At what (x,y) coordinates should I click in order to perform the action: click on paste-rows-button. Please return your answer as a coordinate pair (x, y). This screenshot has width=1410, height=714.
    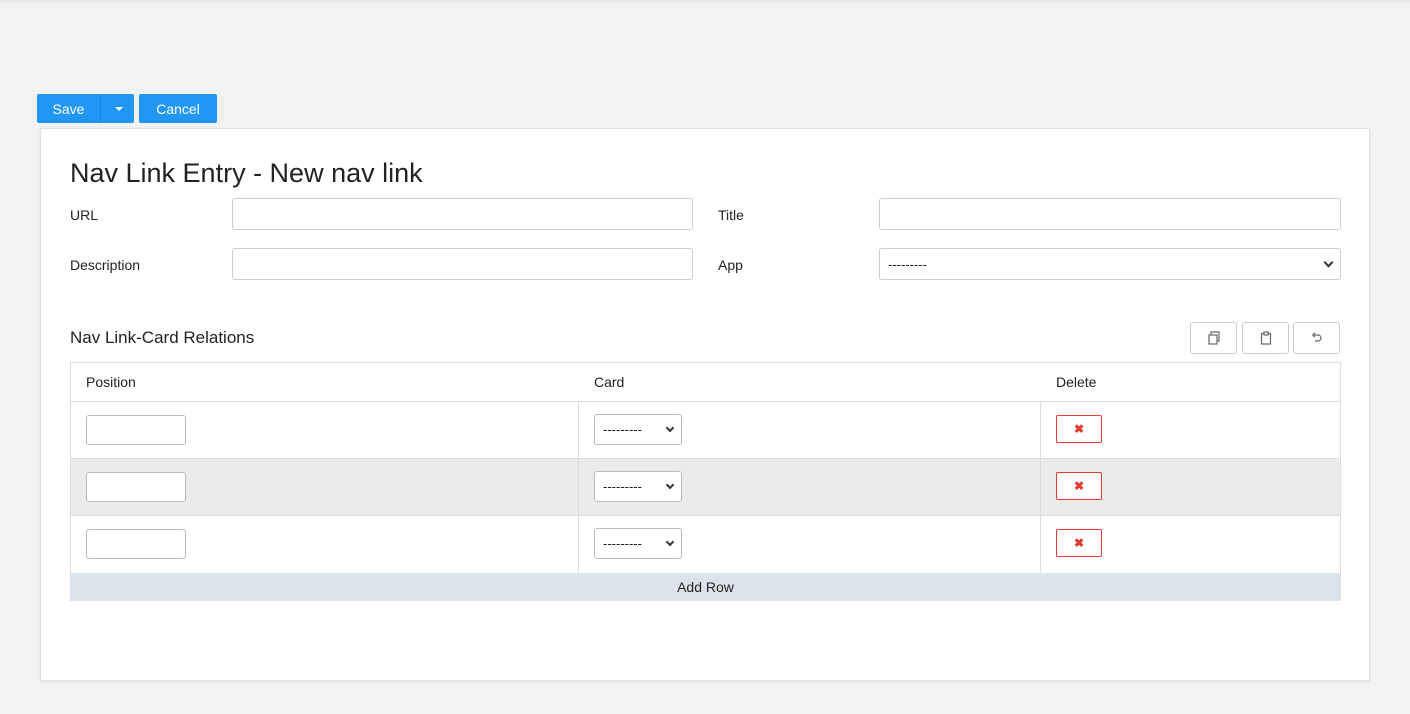
    Looking at the image, I should click on (1265, 338).